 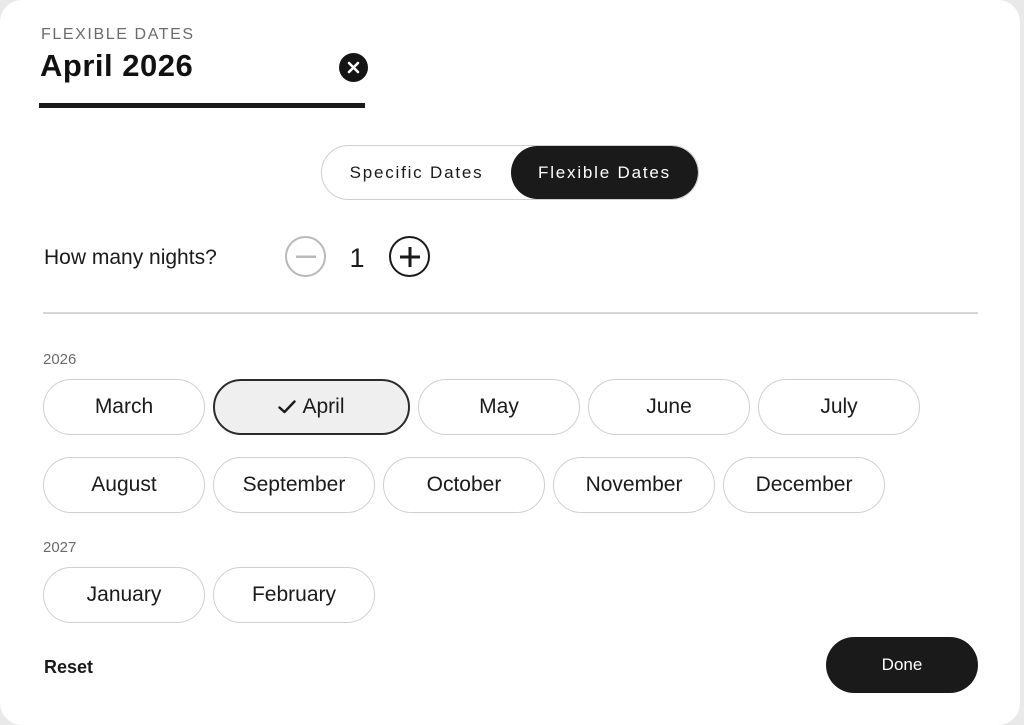 I want to click on month-label: November, so click(x=634, y=484).